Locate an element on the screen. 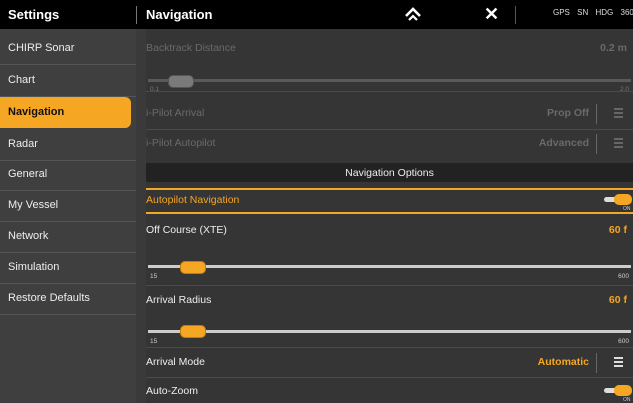 This screenshot has width=633, height=403. sidebar-item-label: Network is located at coordinates (28, 236).